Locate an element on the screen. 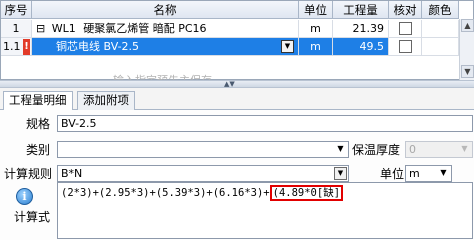 The width and height of the screenshot is (474, 240). row-quantity: 21.39 is located at coordinates (361, 29).